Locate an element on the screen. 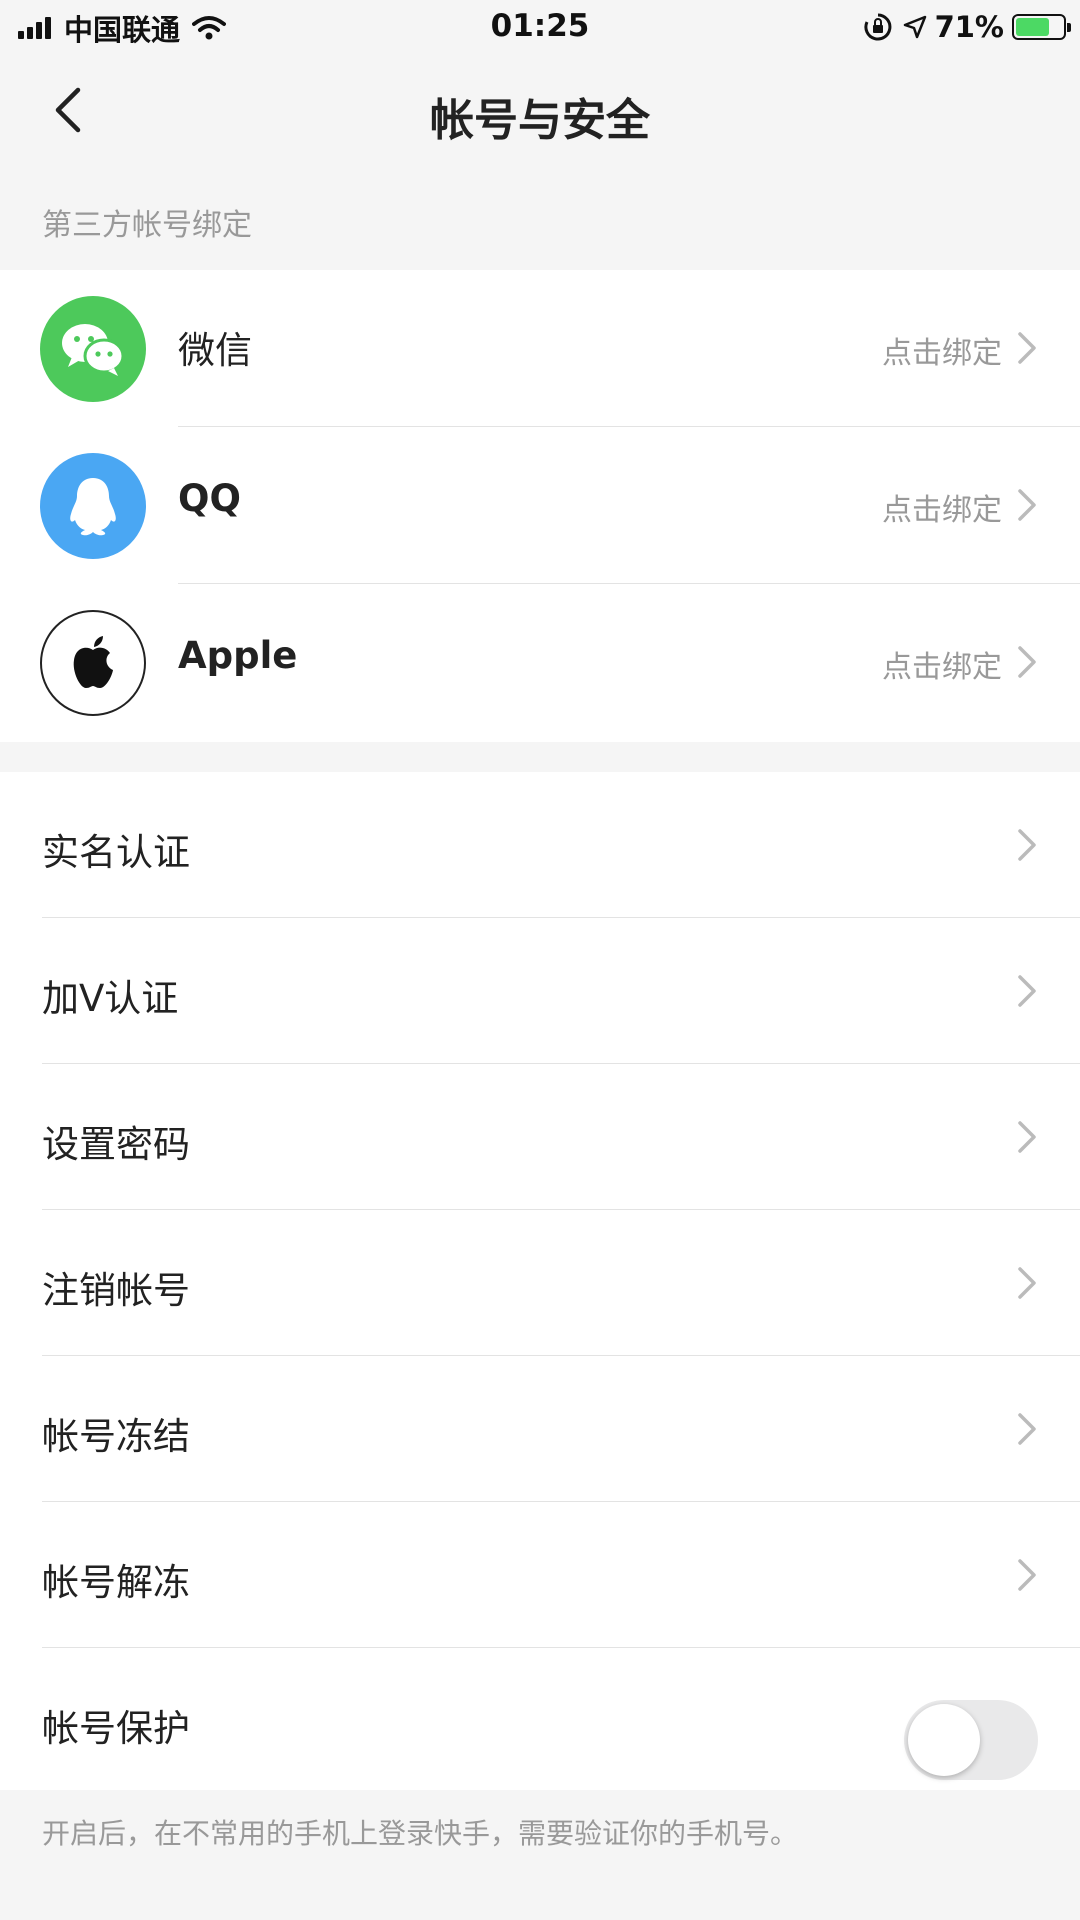  qq-icon is located at coordinates (93, 506).